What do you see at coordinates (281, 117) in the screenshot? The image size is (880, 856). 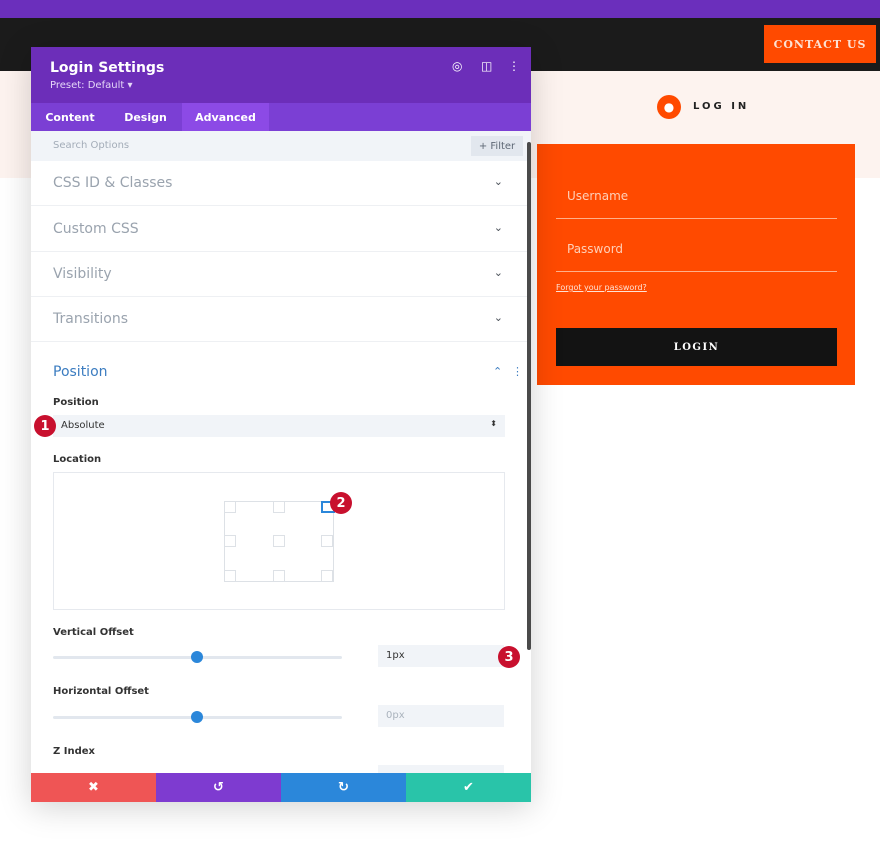 I see `panel-tabs: Content Design Advanced` at bounding box center [281, 117].